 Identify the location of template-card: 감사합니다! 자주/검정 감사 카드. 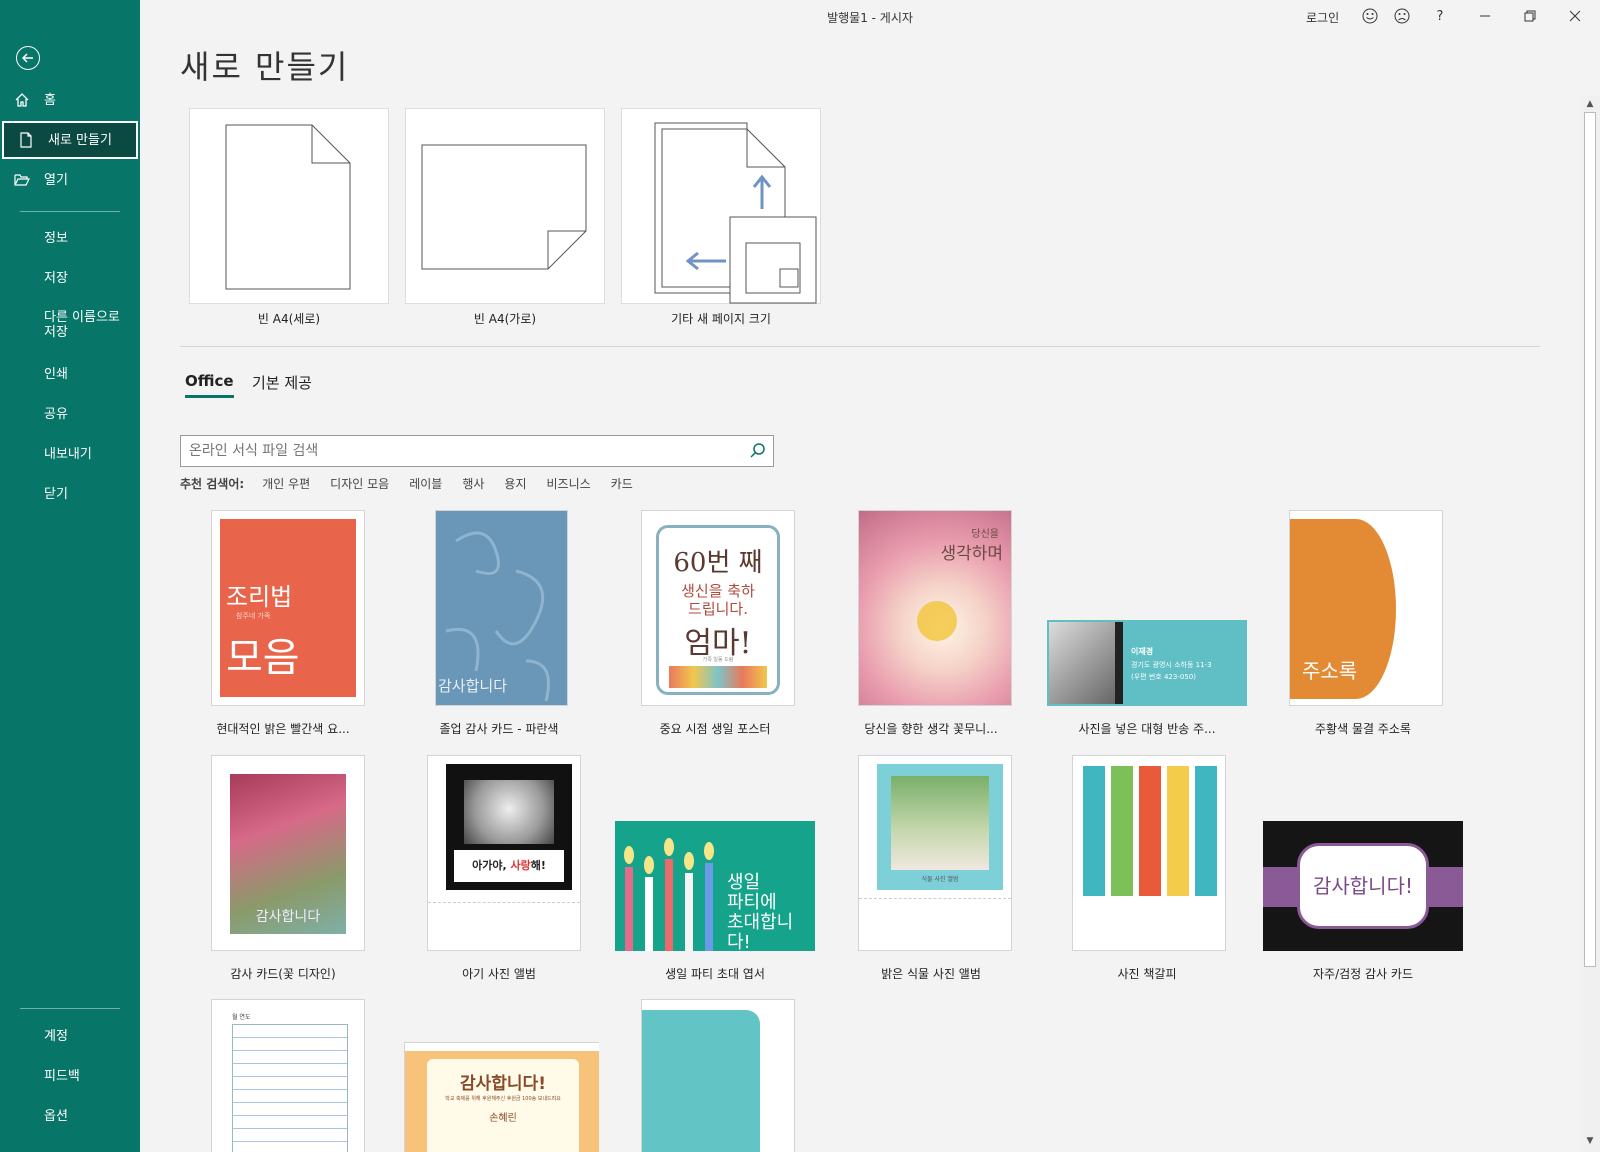
(1363, 875).